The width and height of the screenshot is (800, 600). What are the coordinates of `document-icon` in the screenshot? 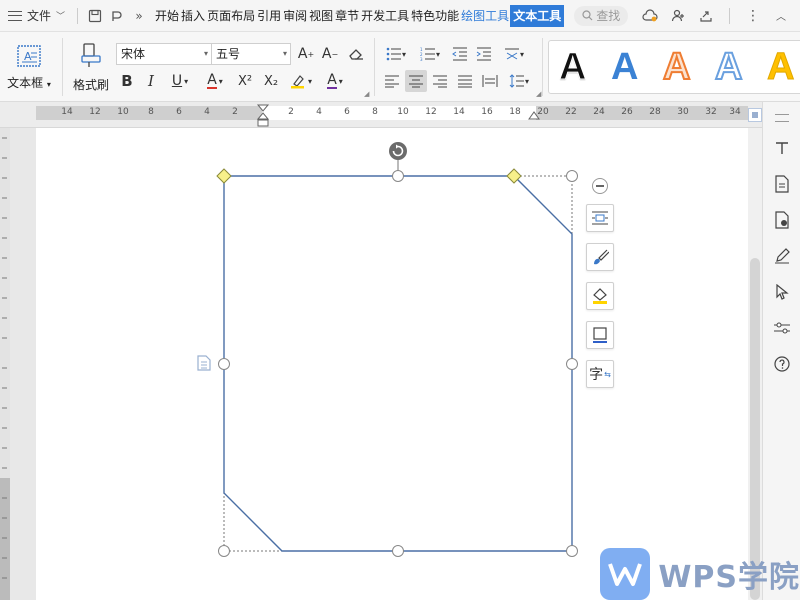 It's located at (782, 184).